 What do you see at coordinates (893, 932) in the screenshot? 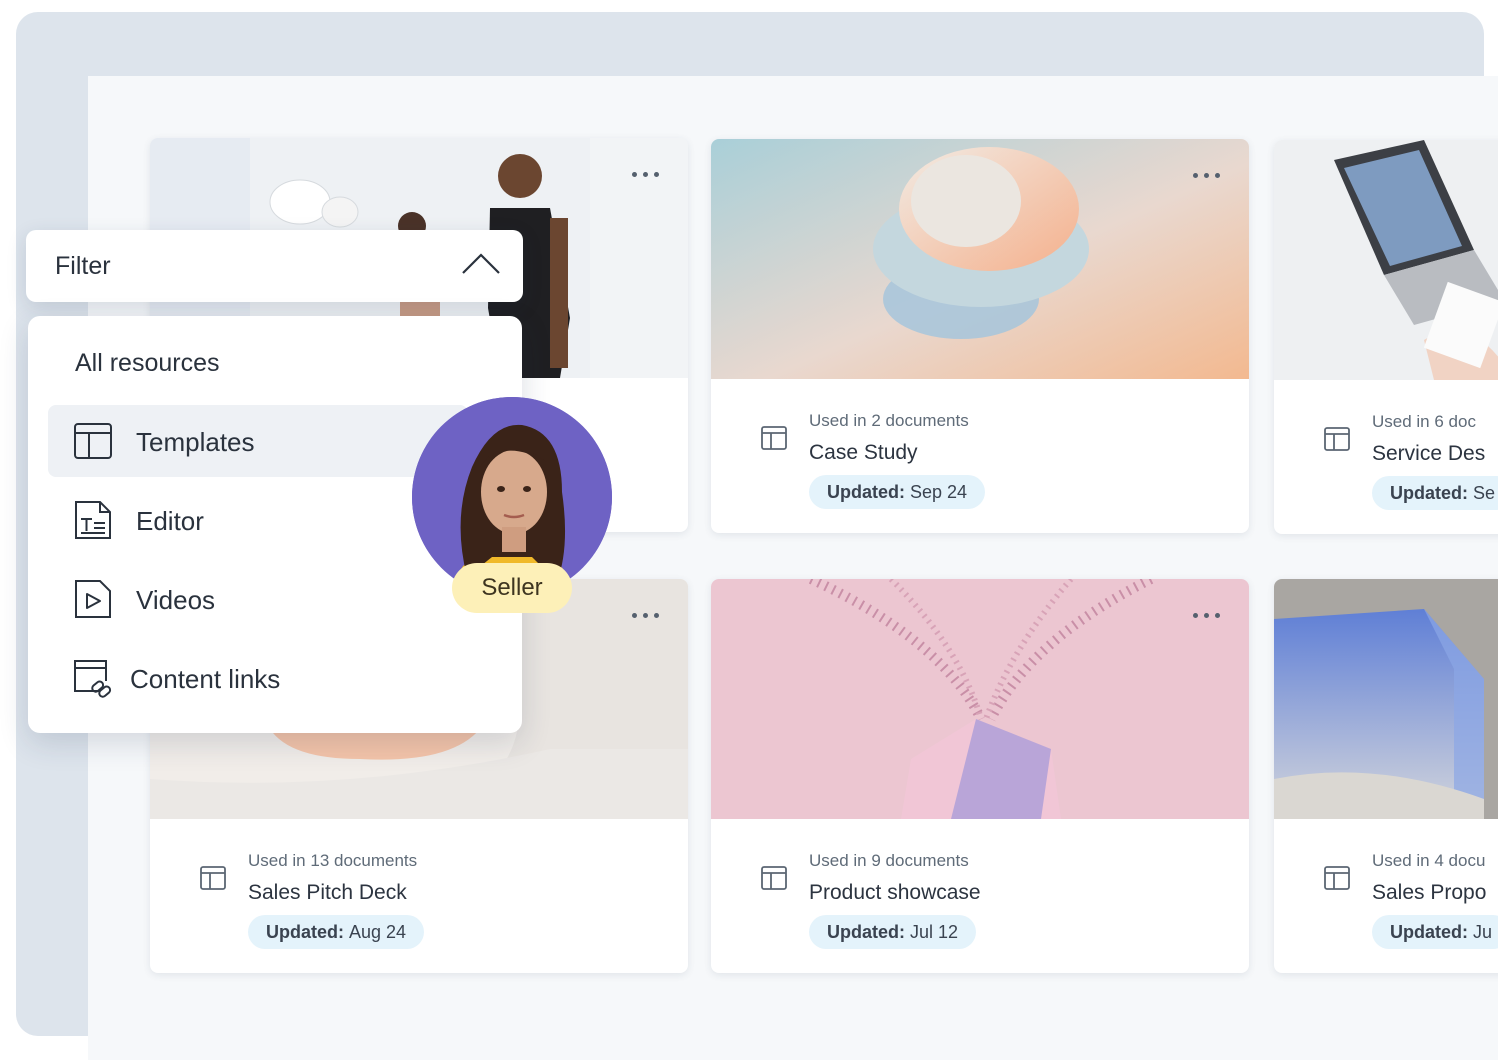
I see `updated-badge: Updated: Jul 12` at bounding box center [893, 932].